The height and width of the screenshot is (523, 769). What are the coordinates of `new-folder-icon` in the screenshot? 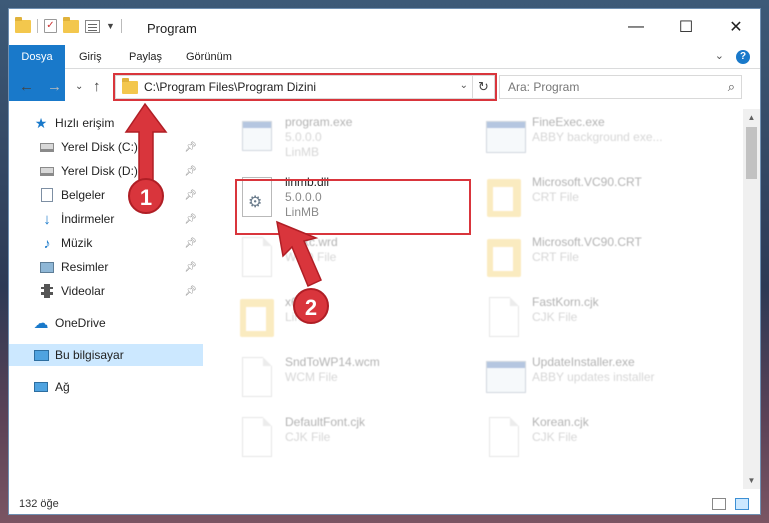 It's located at (71, 24).